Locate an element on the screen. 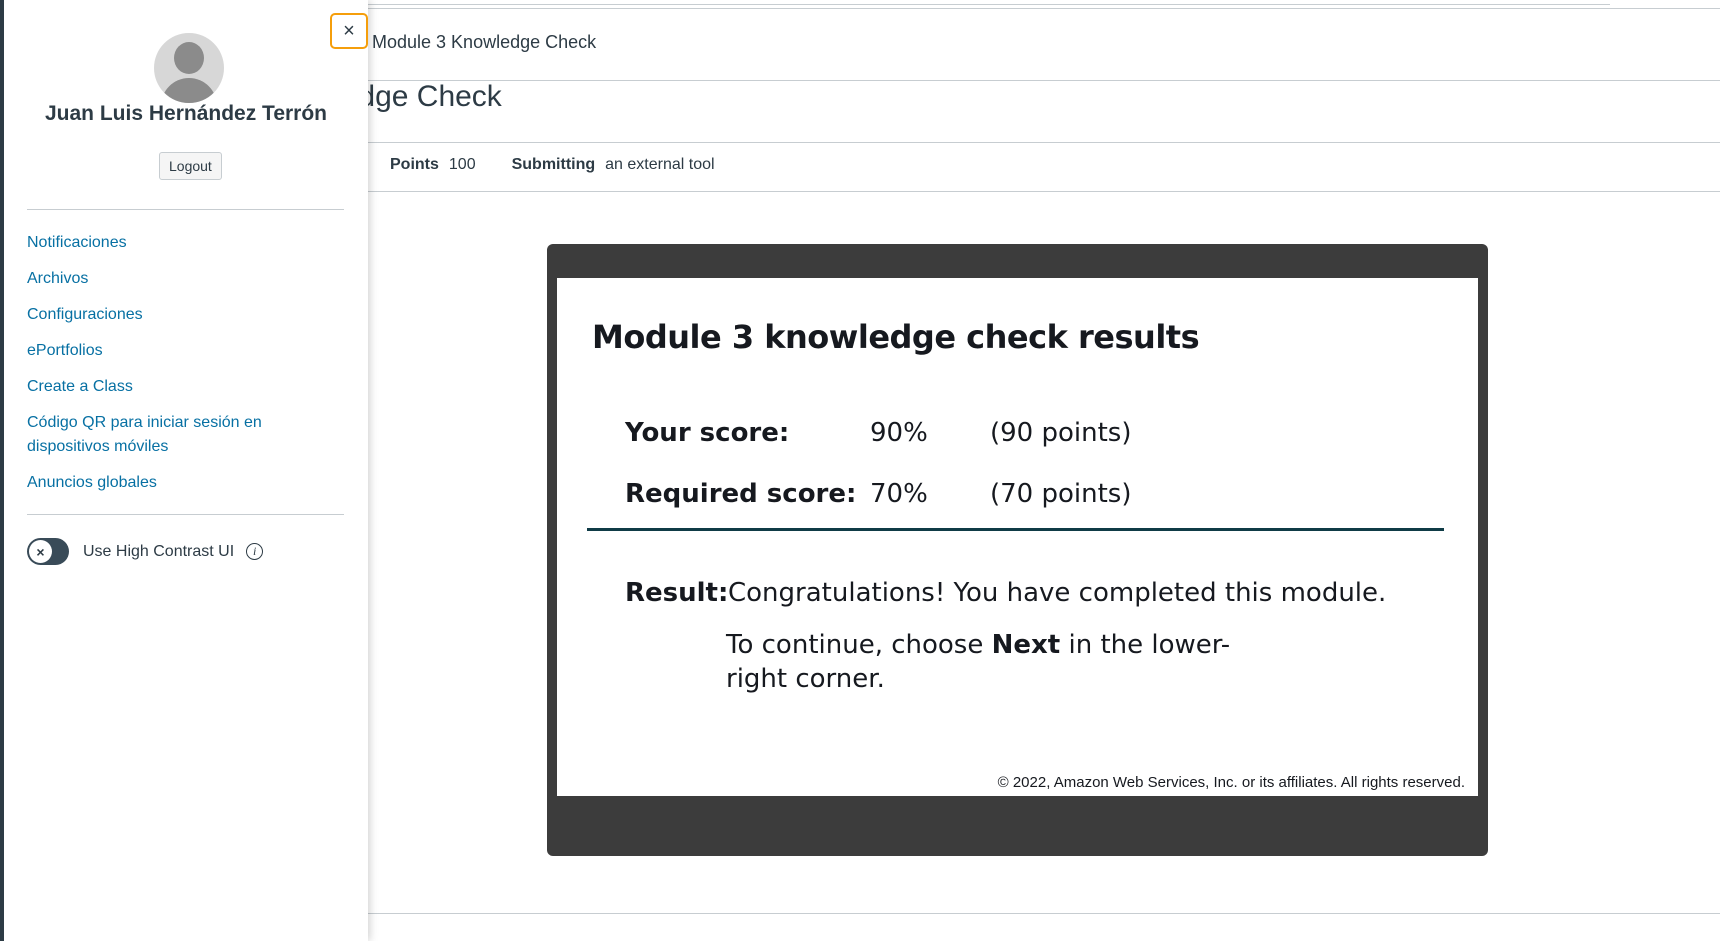  submitting-value: an external tool is located at coordinates (660, 164).